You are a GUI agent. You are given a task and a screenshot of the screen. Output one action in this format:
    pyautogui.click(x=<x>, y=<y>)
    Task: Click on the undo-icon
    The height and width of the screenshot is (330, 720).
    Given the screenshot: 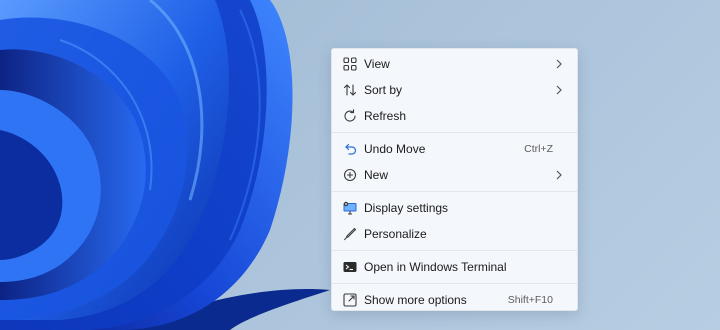 What is the action you would take?
    pyautogui.click(x=350, y=149)
    